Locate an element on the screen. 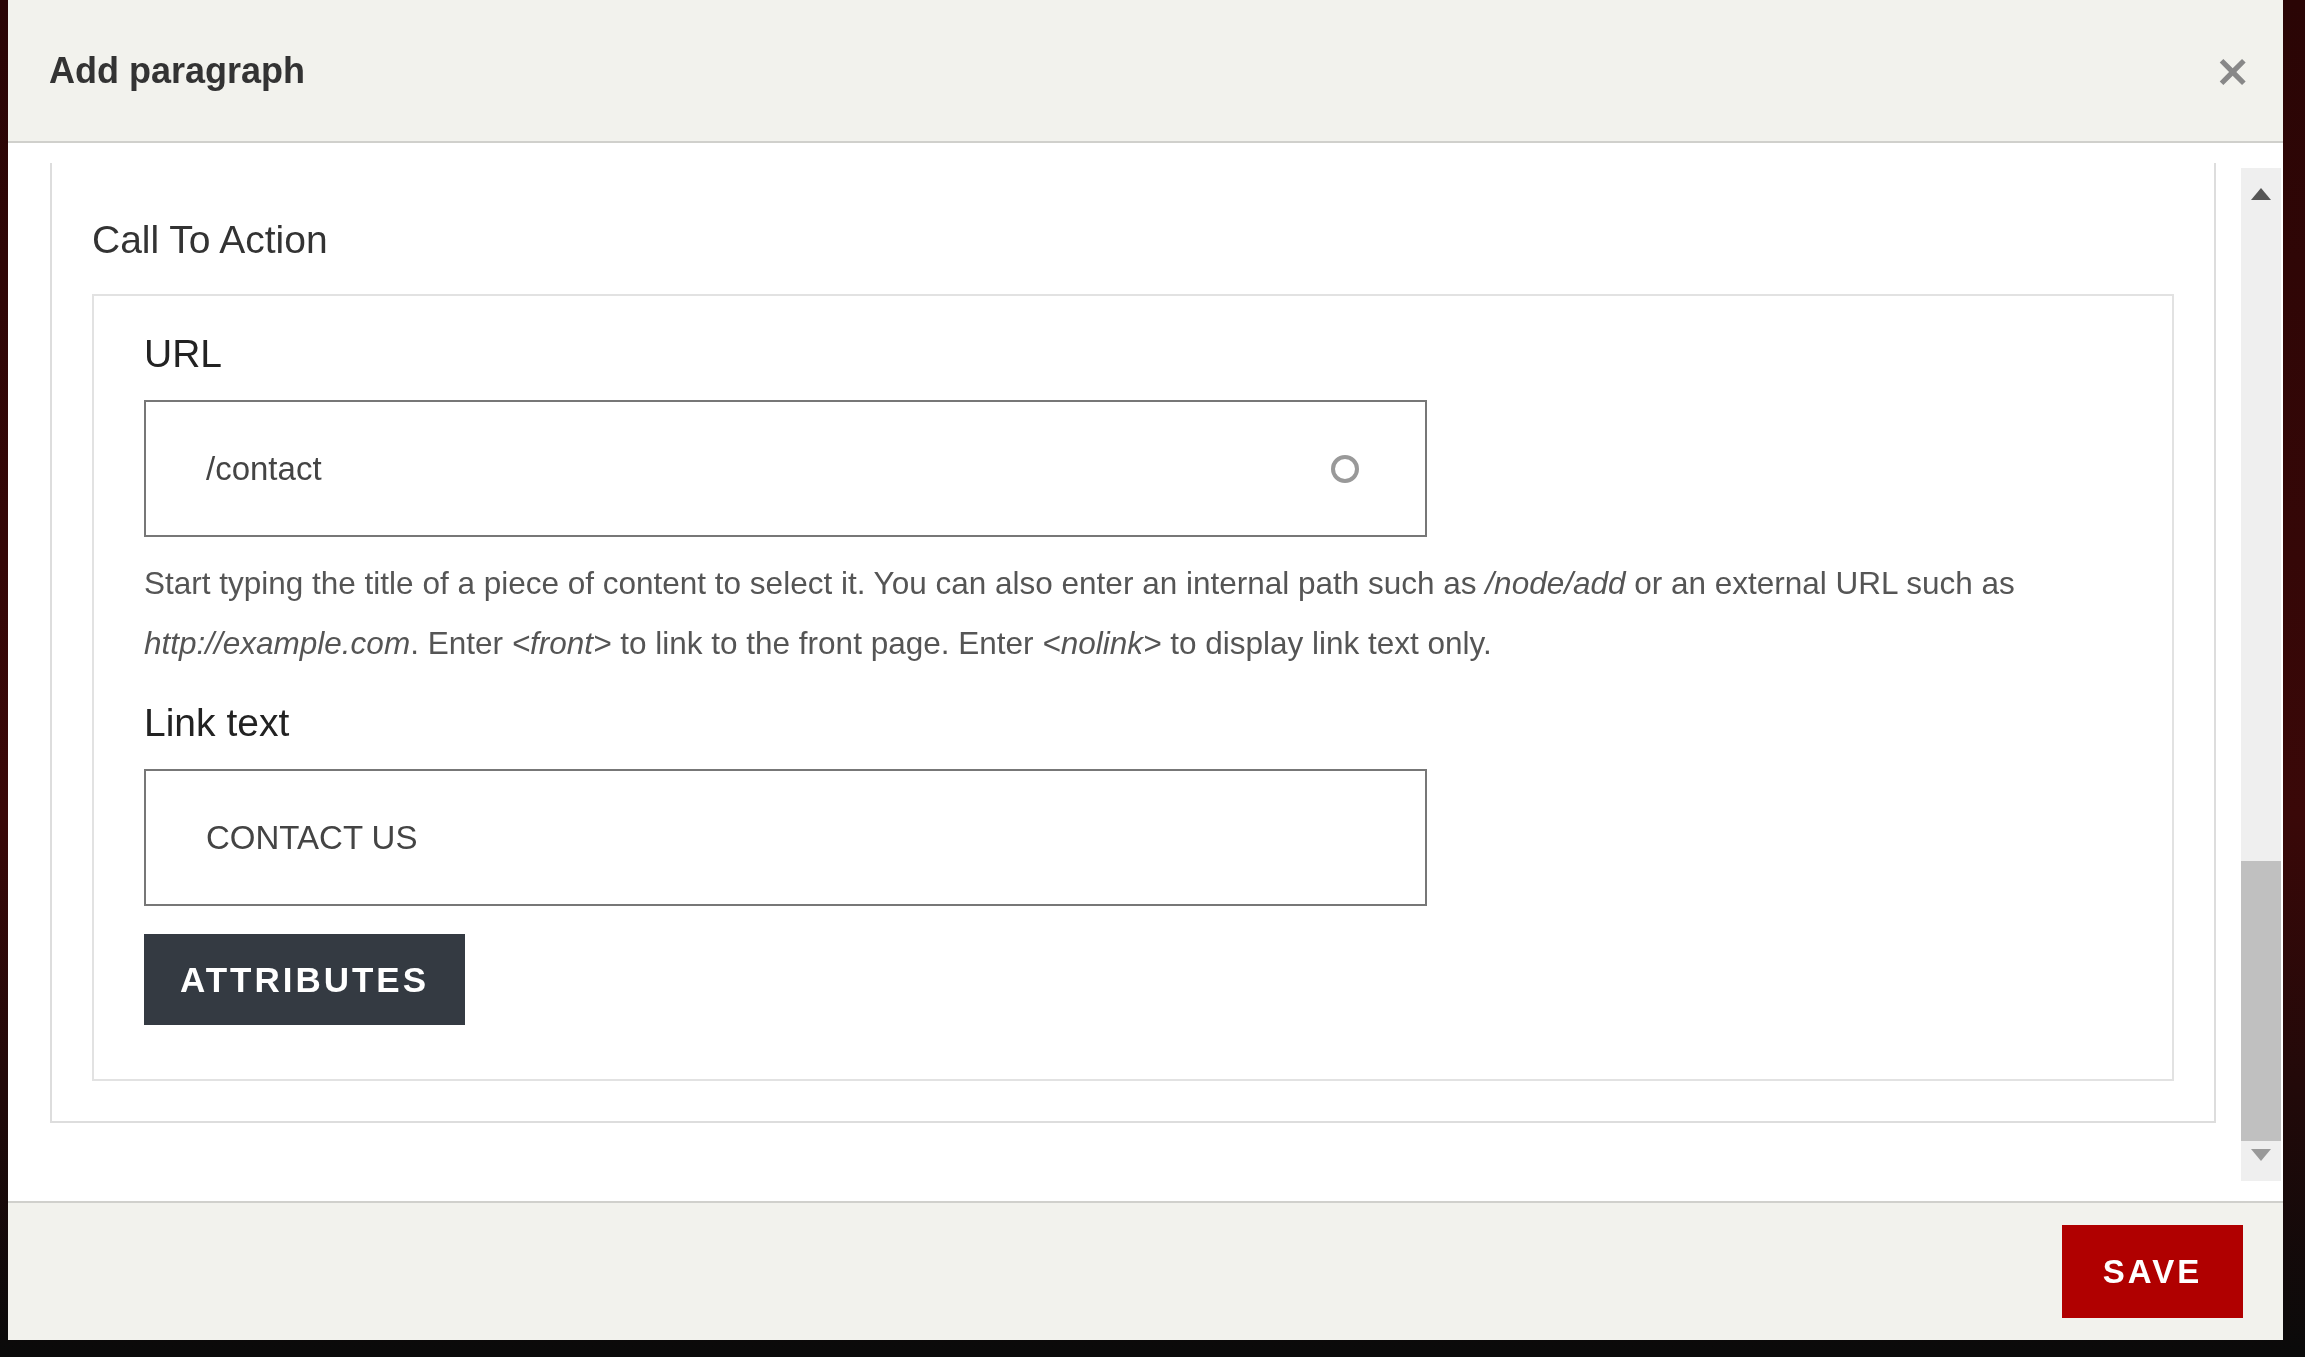 The width and height of the screenshot is (2305, 1357). input-field: CONTACT US is located at coordinates (785, 837).